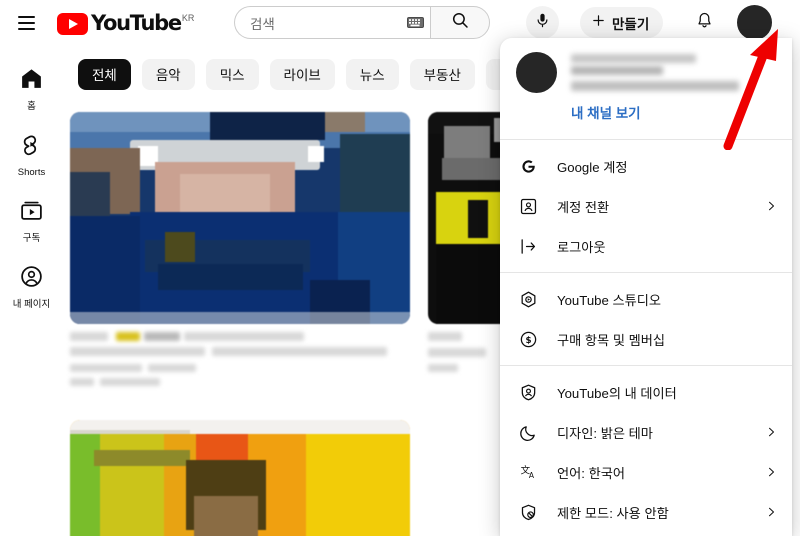  I want to click on menu-item-label: 계정 전환, so click(583, 207).